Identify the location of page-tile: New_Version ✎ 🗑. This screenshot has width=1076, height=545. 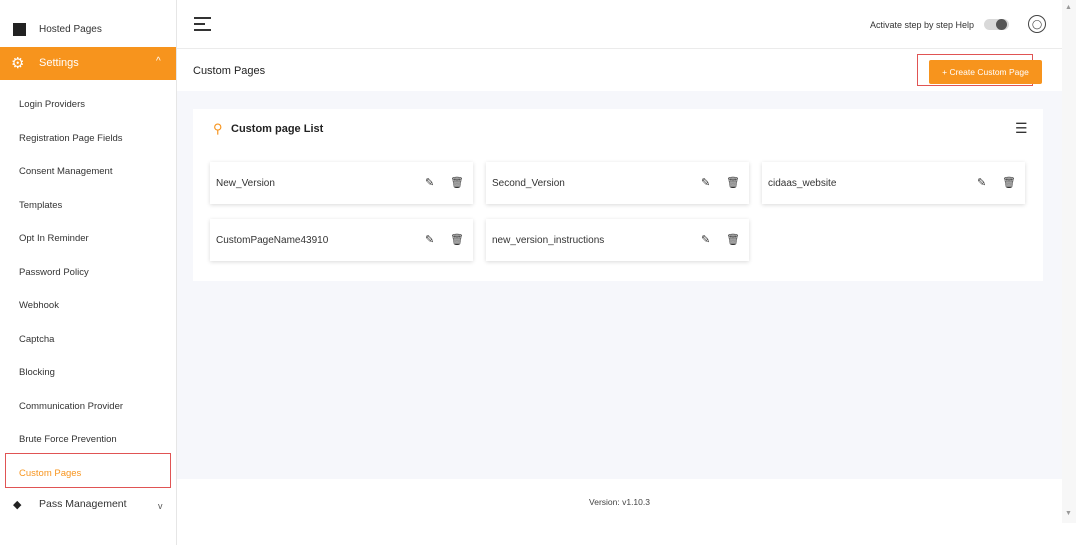
(341, 183).